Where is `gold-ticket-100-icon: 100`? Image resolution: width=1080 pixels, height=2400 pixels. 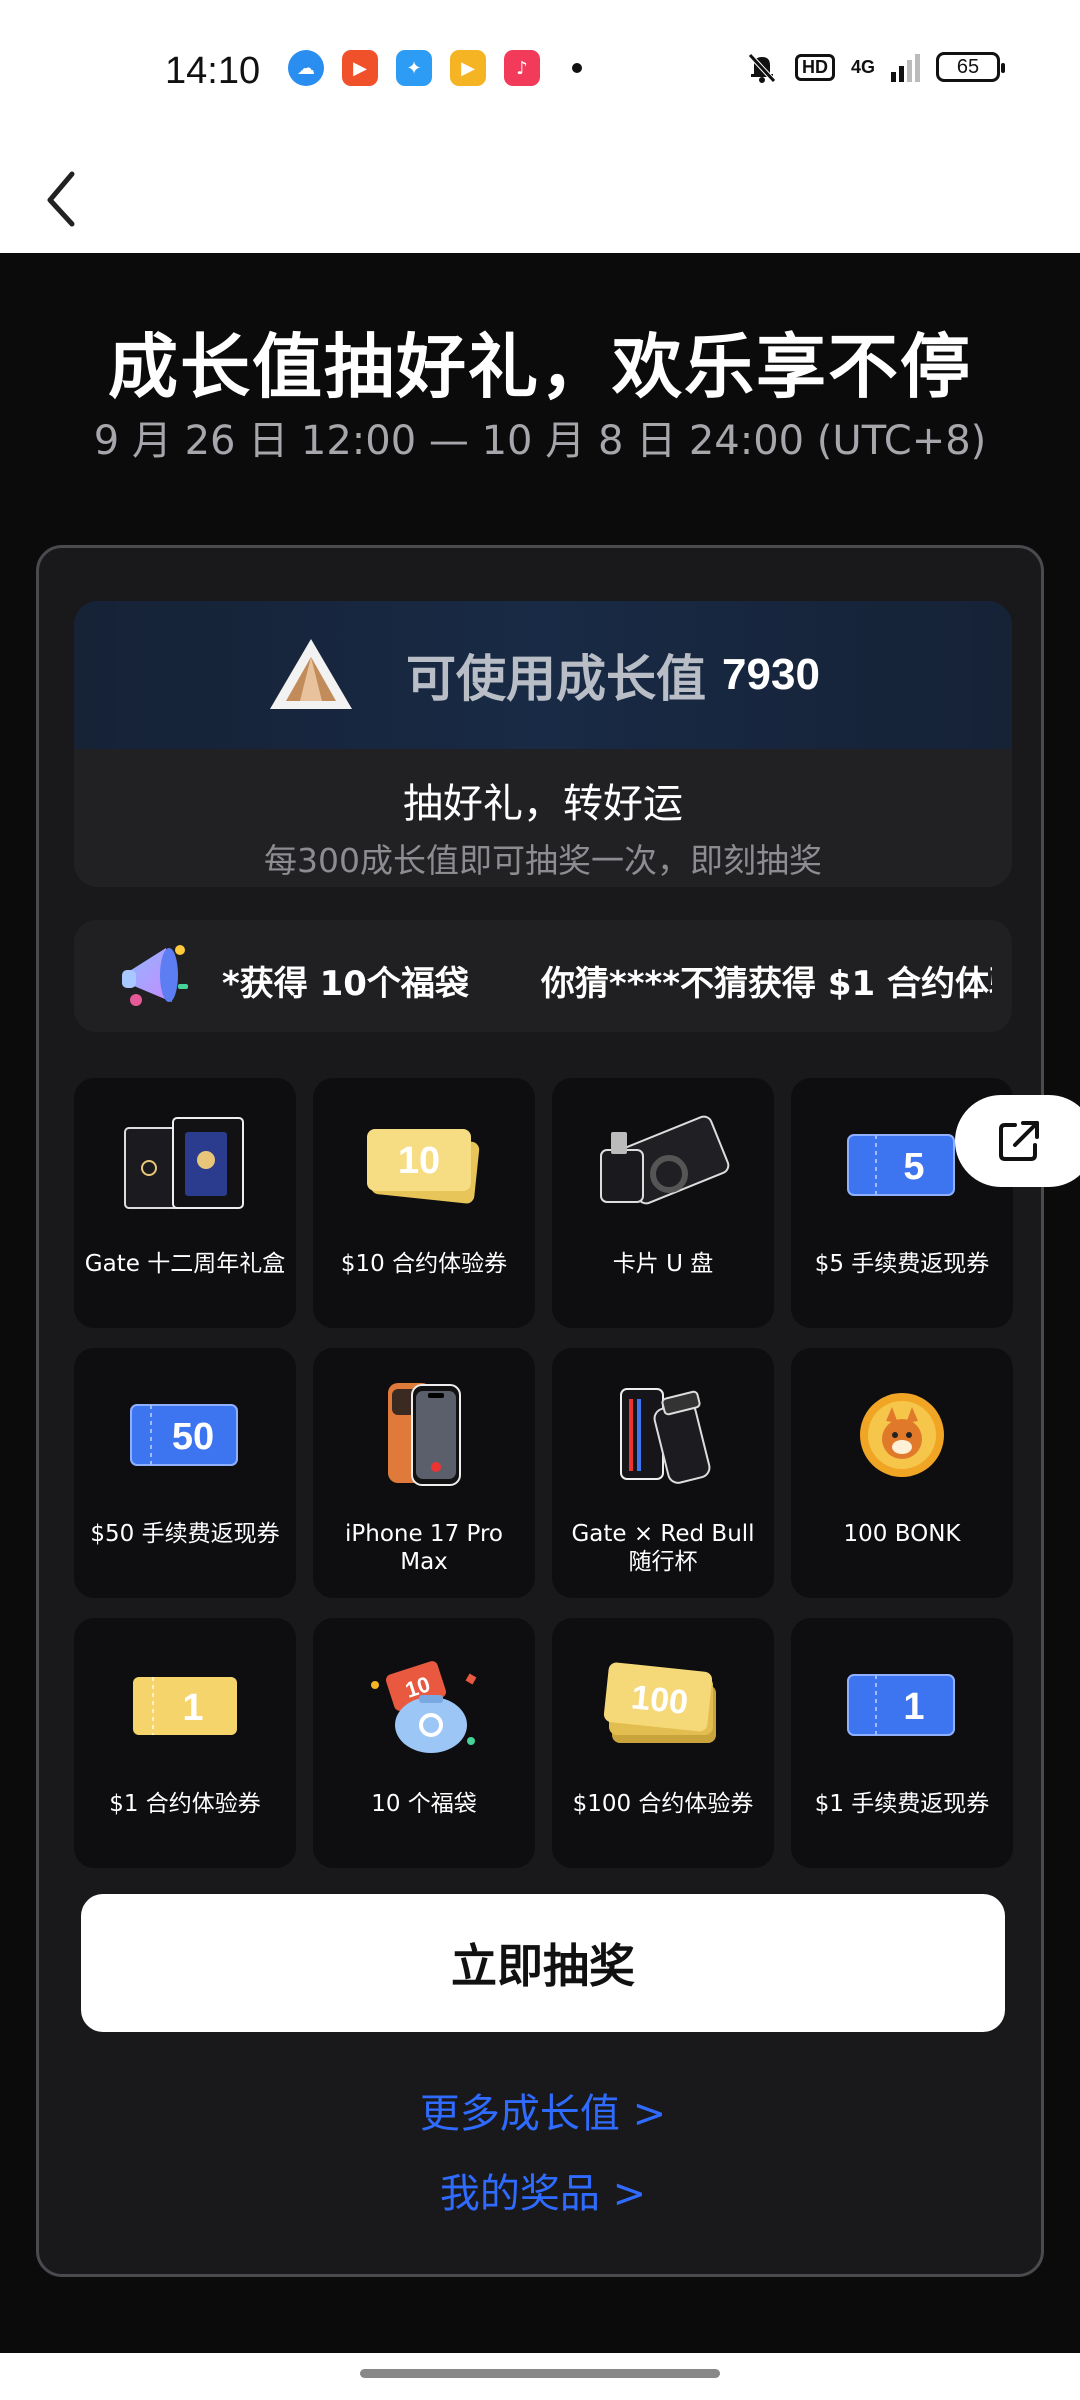
gold-ticket-100-icon: 100 is located at coordinates (659, 1702).